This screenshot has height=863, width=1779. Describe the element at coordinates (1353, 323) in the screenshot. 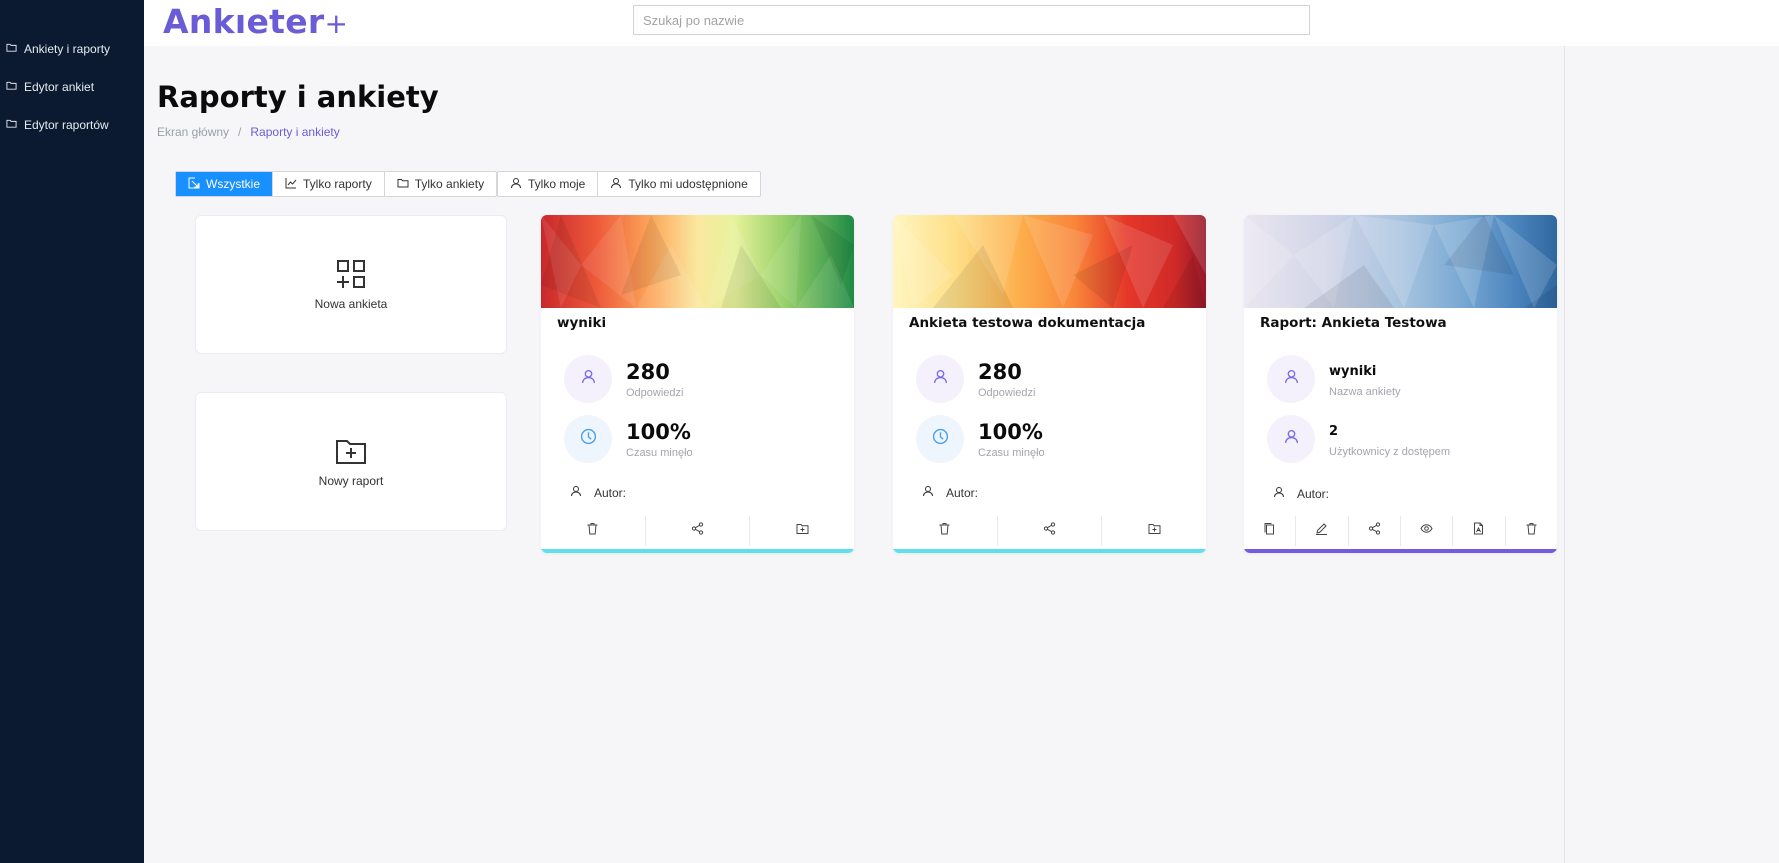

I see `card-title: Raport: Ankieta Testowa` at that location.